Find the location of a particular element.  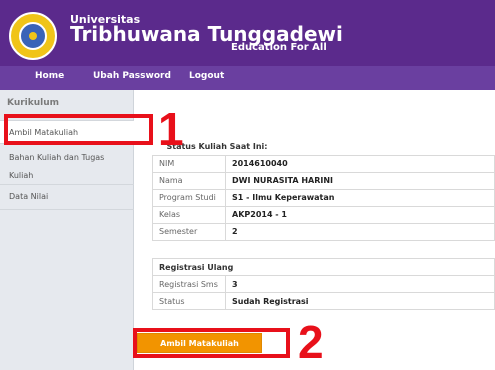

table-row: Status Sudah Registrasi is located at coordinates (323, 301).